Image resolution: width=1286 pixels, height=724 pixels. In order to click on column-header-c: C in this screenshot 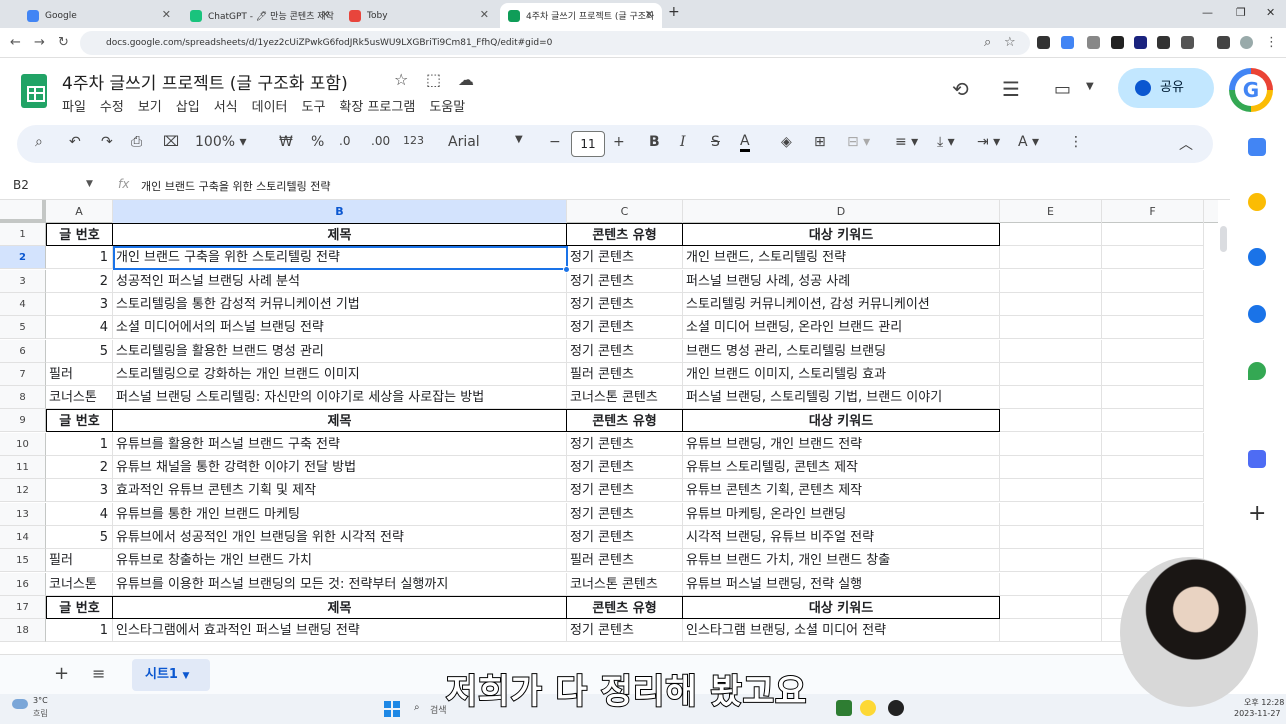, I will do `click(625, 211)`.